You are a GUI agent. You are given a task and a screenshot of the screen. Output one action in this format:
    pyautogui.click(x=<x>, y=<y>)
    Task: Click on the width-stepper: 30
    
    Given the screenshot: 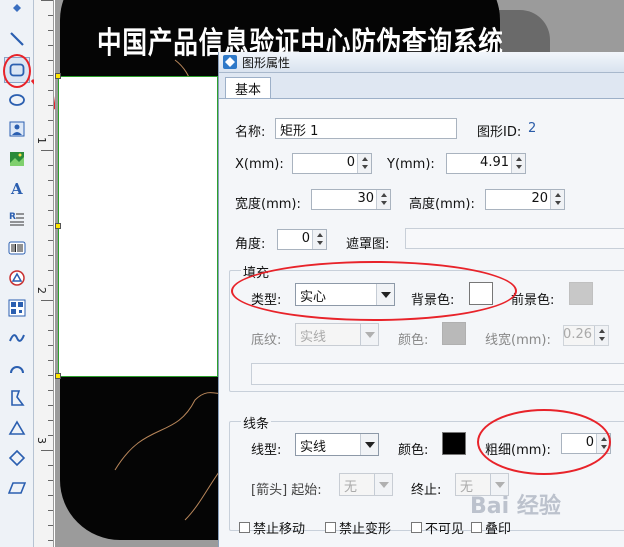 What is the action you would take?
    pyautogui.click(x=351, y=199)
    